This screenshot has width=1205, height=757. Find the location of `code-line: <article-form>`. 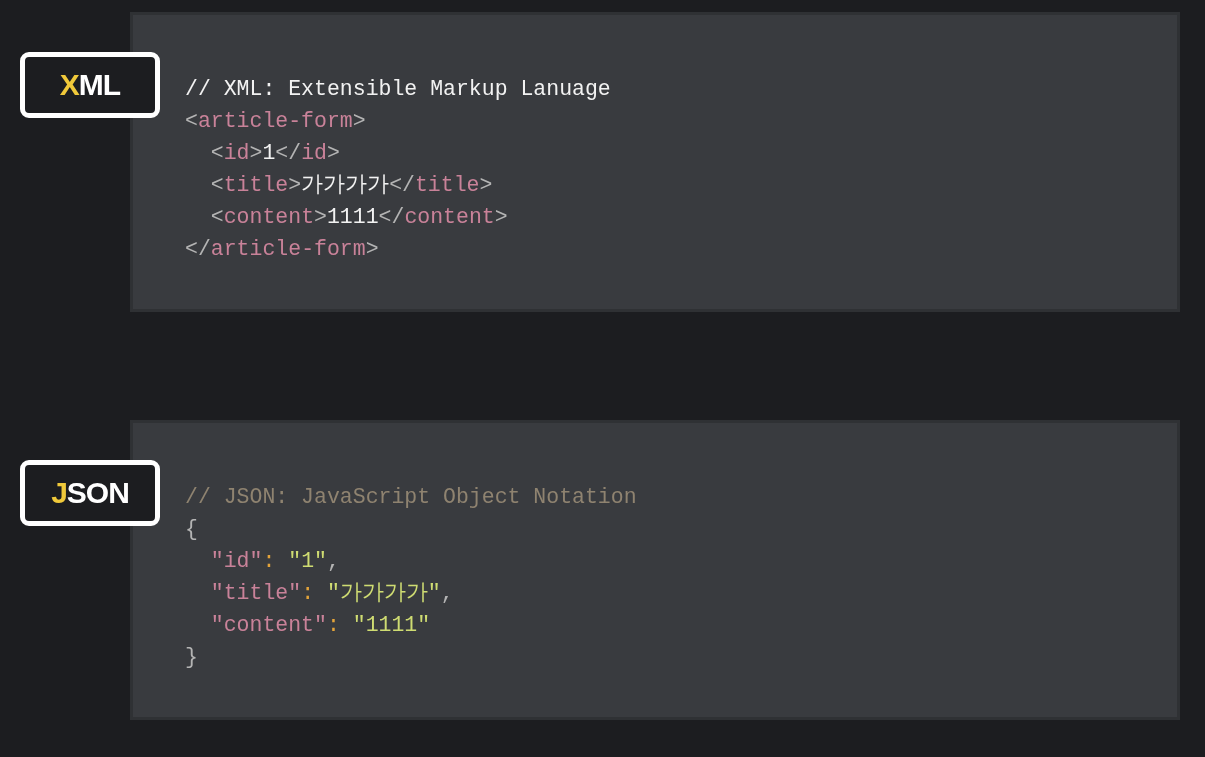

code-line: <article-form> is located at coordinates (275, 121).